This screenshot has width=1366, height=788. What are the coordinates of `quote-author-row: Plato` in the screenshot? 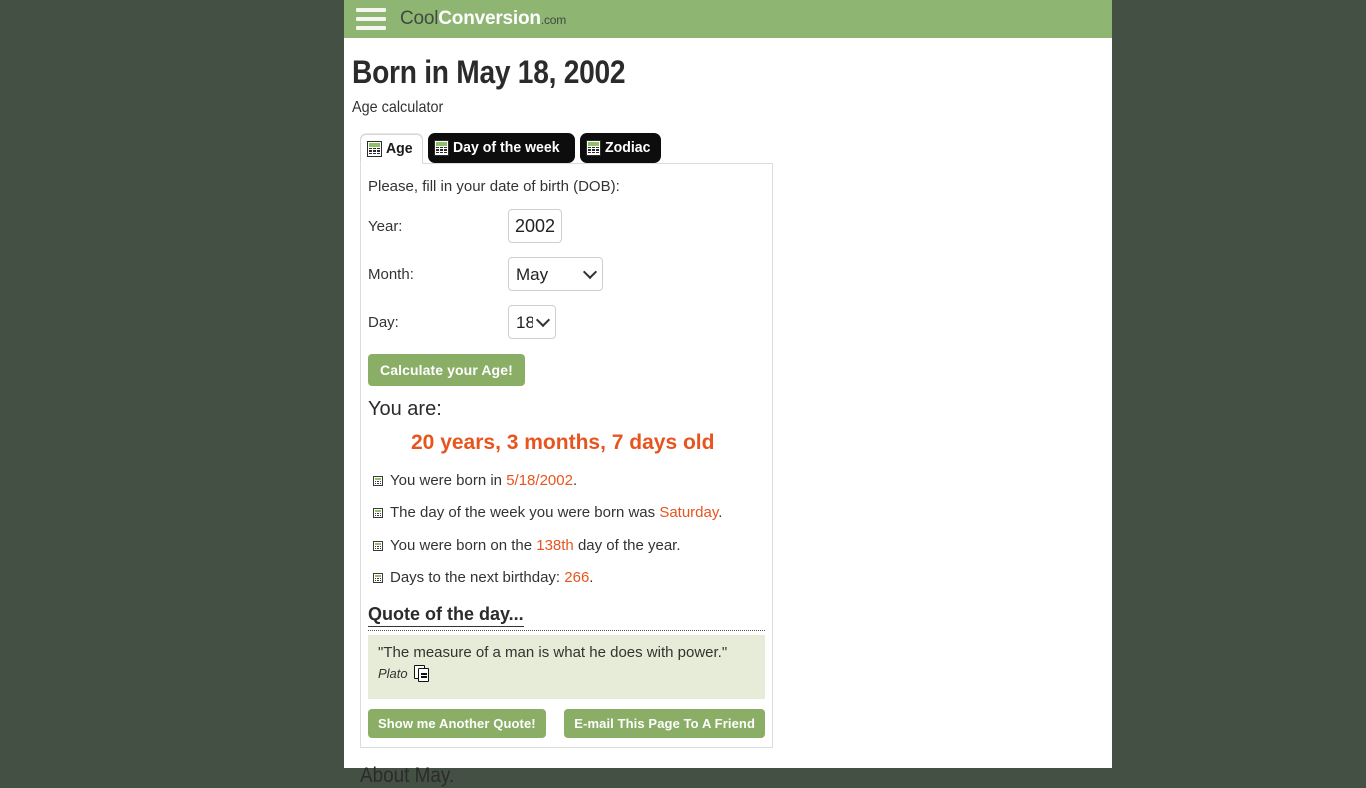 It's located at (566, 673).